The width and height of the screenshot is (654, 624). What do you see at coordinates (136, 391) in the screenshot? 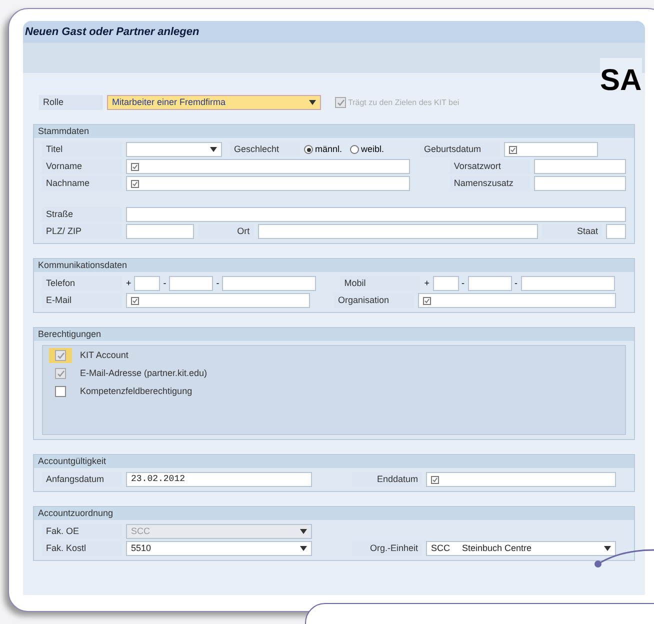
I see `permission-label: Kompetenzfeldberechtigung` at bounding box center [136, 391].